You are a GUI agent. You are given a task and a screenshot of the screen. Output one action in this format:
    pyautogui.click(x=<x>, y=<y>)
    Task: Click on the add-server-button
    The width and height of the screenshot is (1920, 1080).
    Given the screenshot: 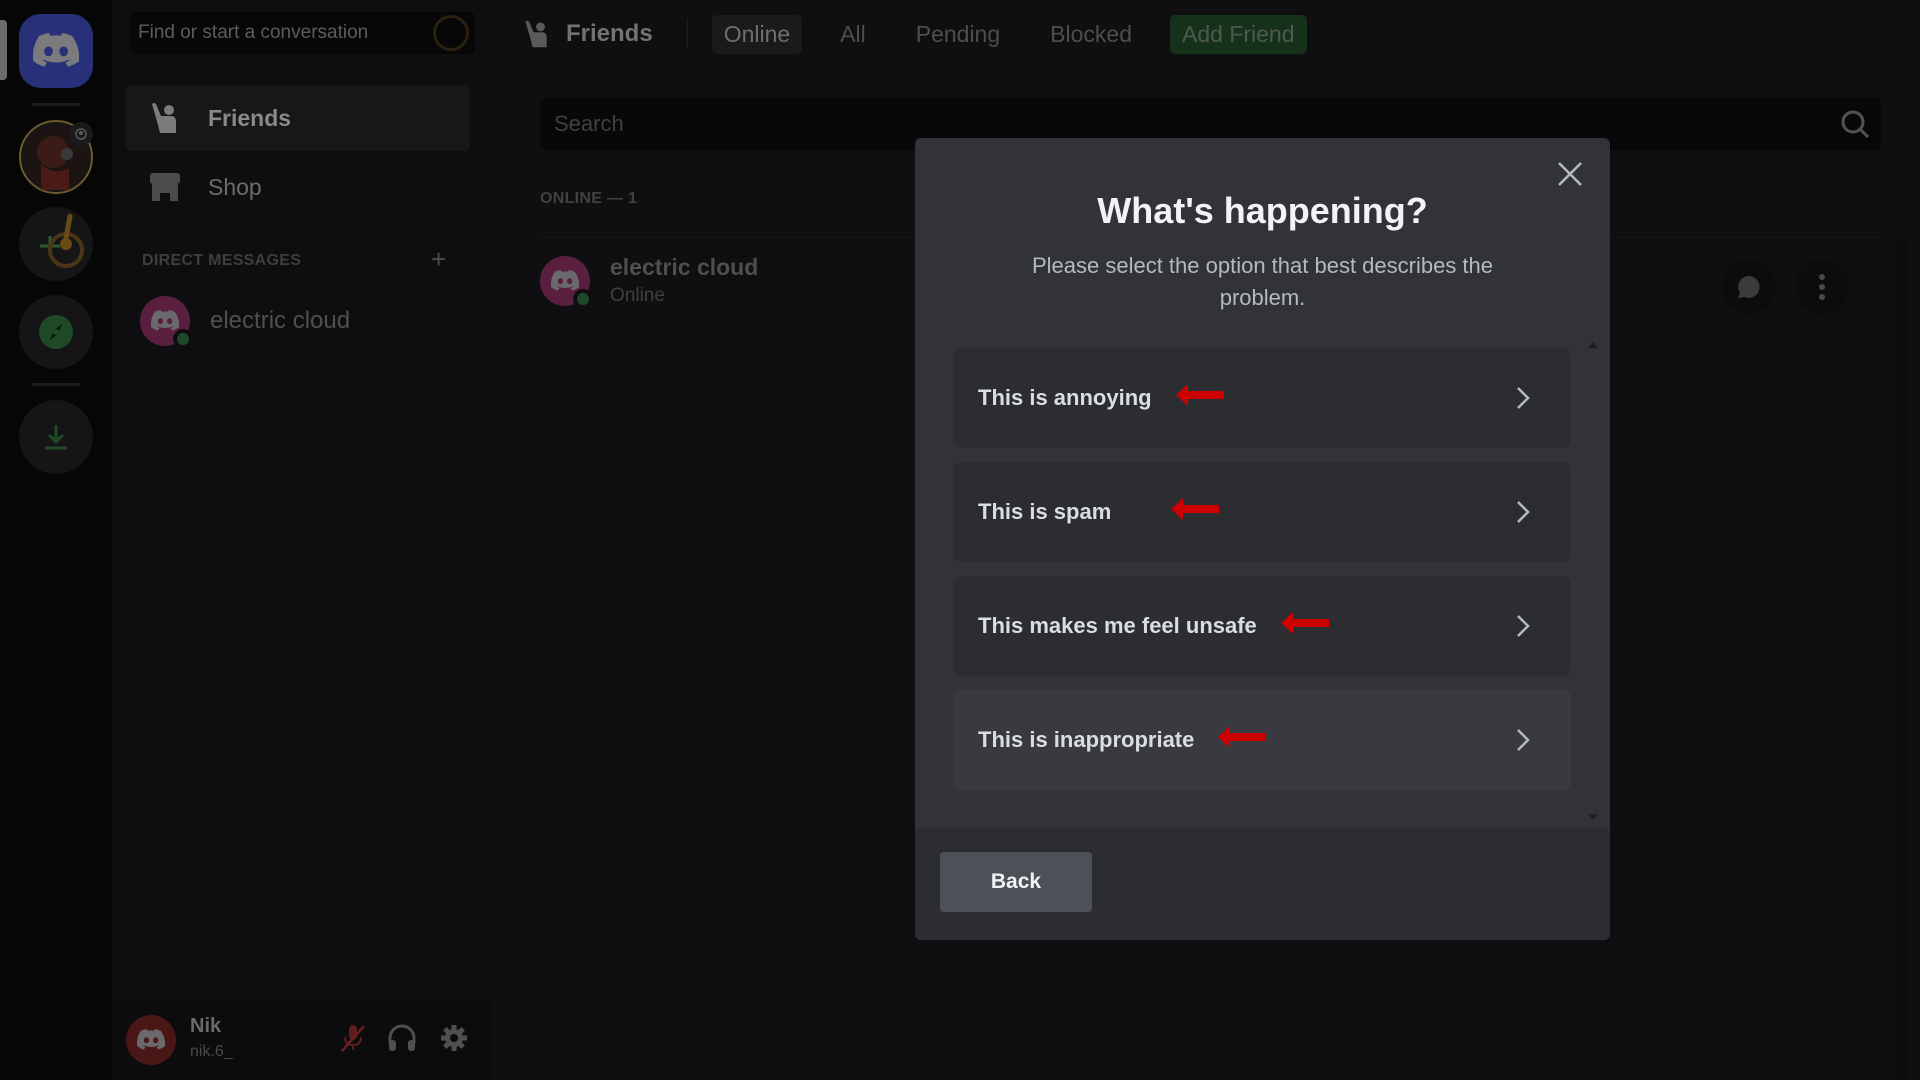 What is the action you would take?
    pyautogui.click(x=56, y=244)
    